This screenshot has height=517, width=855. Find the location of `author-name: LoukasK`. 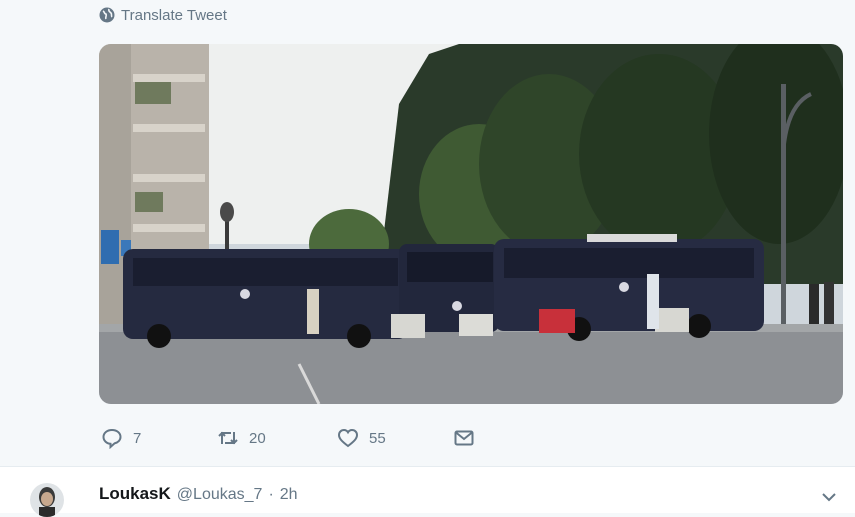

author-name: LoukasK is located at coordinates (135, 494).